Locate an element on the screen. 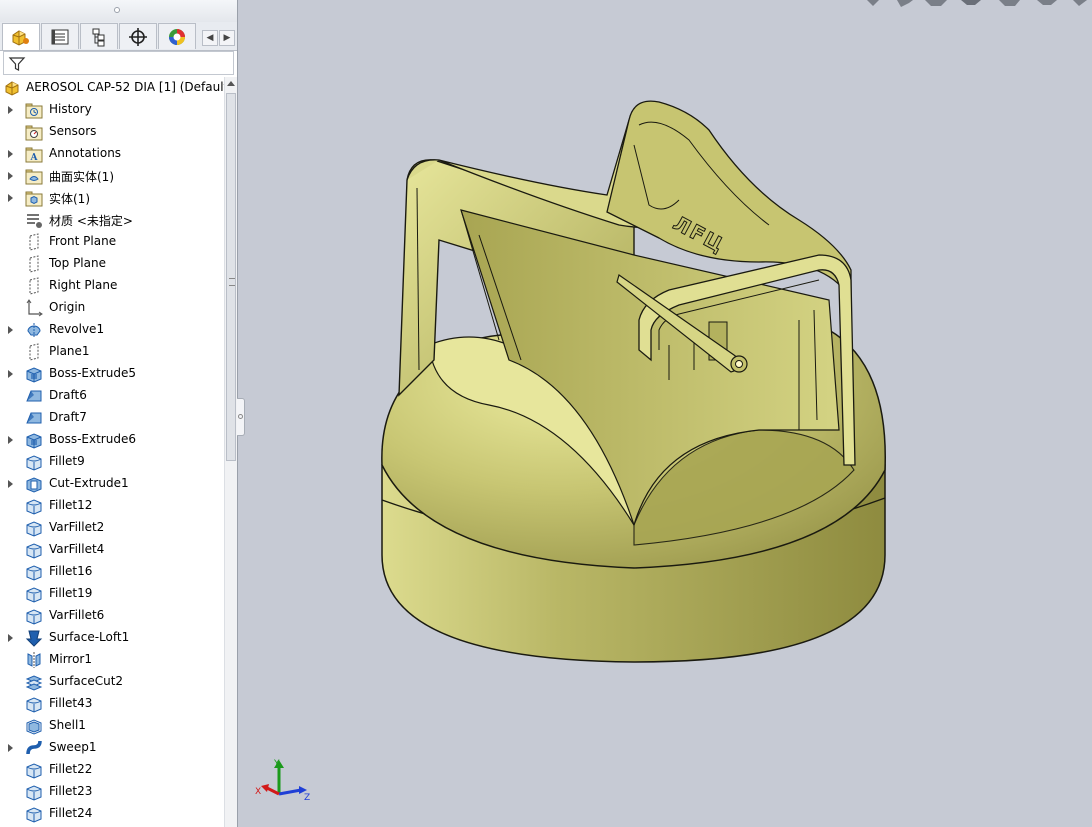 The width and height of the screenshot is (1092, 827). tree-item-label: VarFillet4 is located at coordinates (77, 549).